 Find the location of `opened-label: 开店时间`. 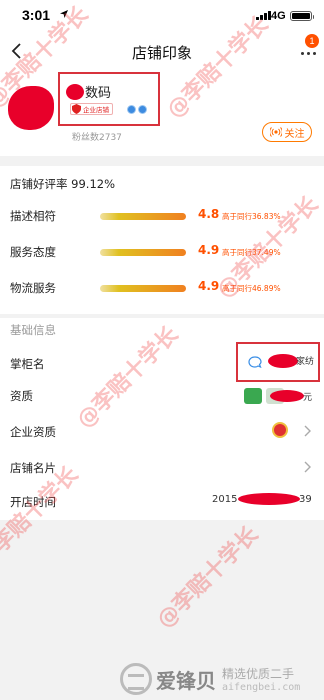

opened-label: 开店时间 is located at coordinates (33, 502).